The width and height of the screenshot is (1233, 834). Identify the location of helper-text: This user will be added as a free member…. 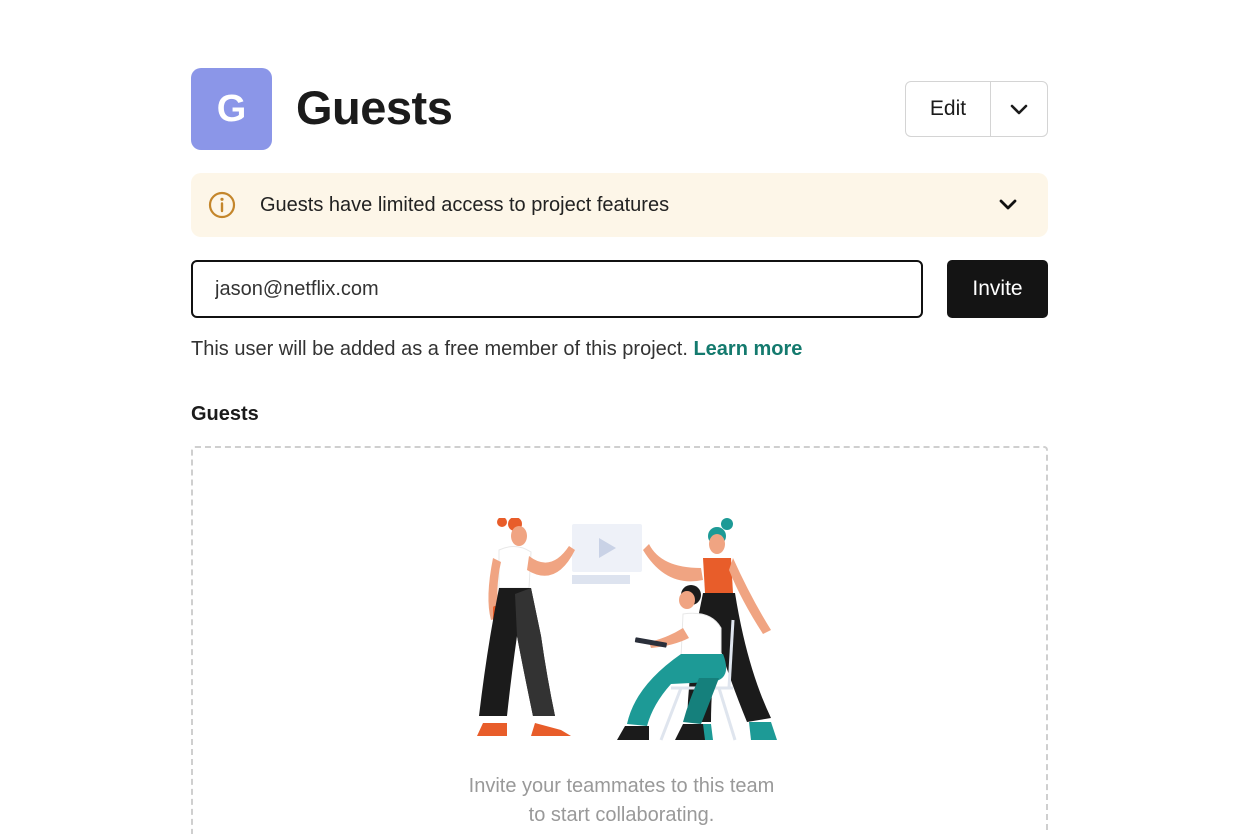
(496, 349).